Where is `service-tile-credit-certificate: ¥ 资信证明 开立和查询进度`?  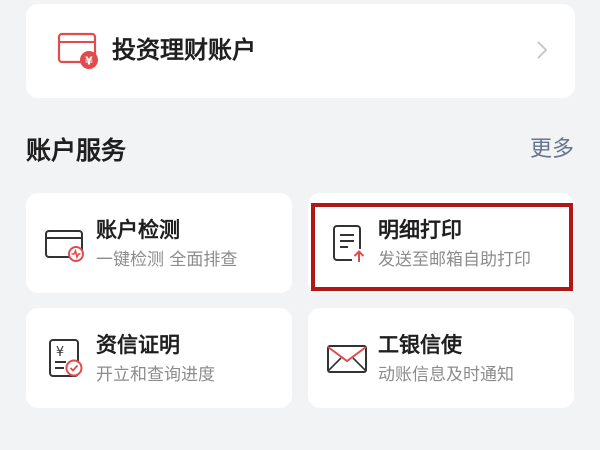 service-tile-credit-certificate: ¥ 资信证明 开立和查询进度 is located at coordinates (159, 358).